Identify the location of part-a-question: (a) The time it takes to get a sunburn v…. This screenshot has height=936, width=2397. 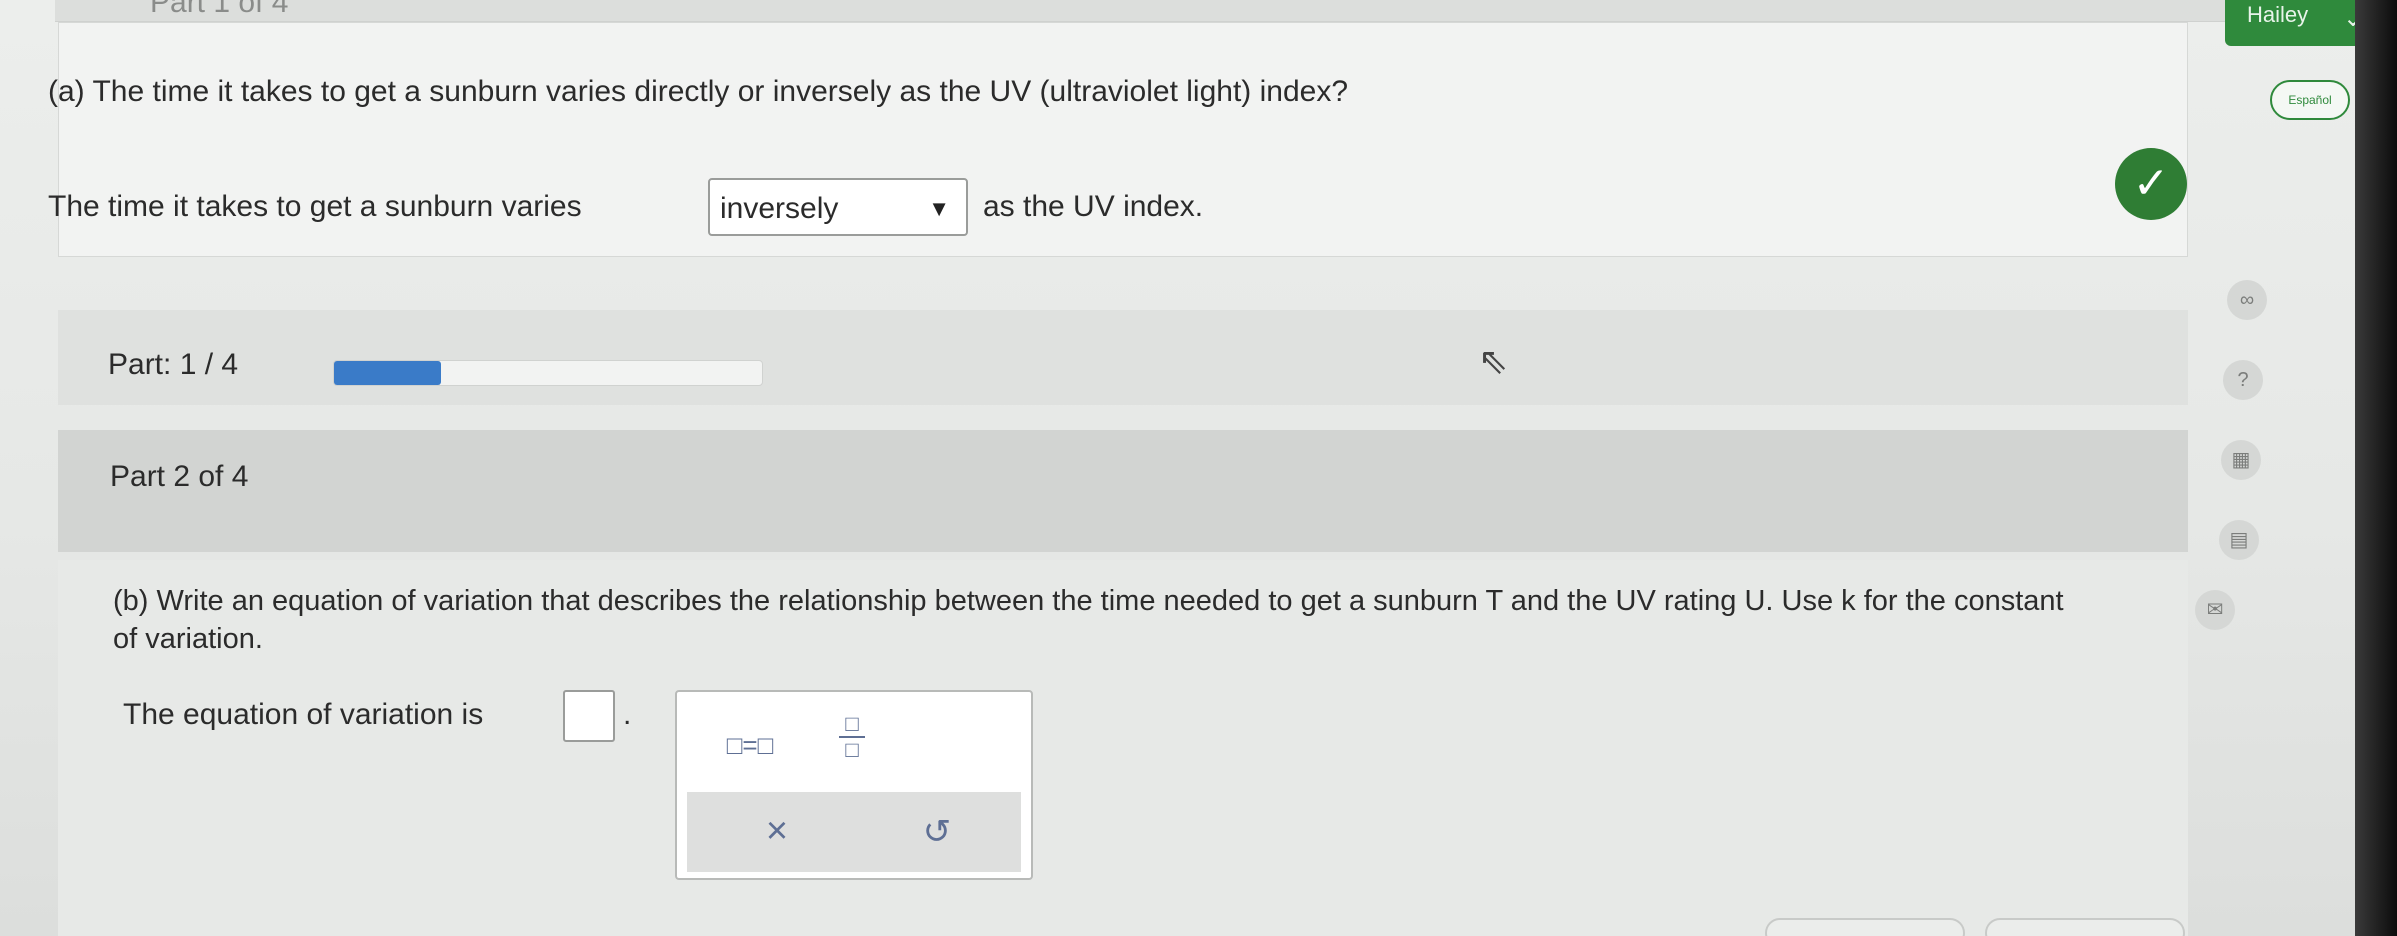
(698, 91).